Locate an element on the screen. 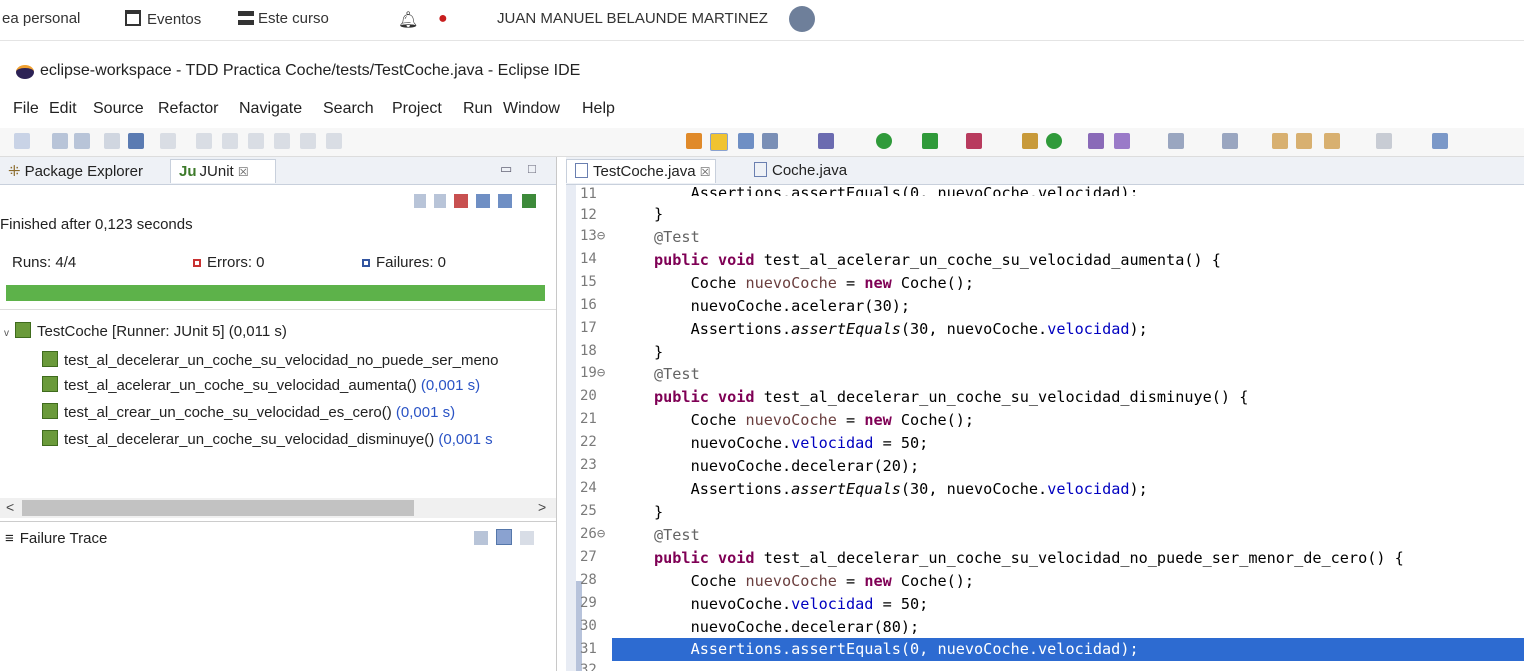  back-icon is located at coordinates (1304, 141).